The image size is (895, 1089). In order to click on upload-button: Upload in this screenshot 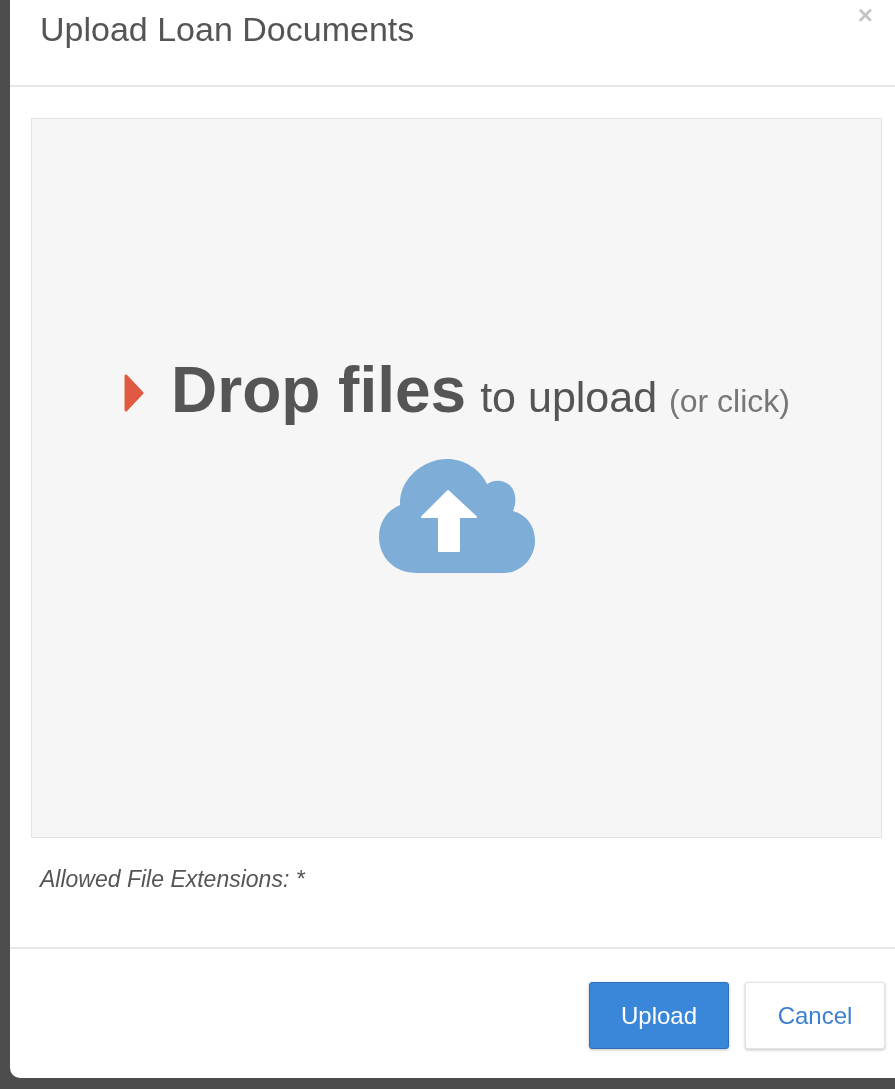, I will do `click(659, 1015)`.